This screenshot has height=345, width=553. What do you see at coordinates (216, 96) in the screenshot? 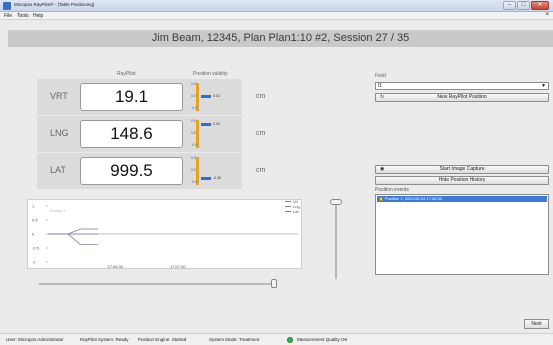
I see `gauge-indicator-value: 0.02` at bounding box center [216, 96].